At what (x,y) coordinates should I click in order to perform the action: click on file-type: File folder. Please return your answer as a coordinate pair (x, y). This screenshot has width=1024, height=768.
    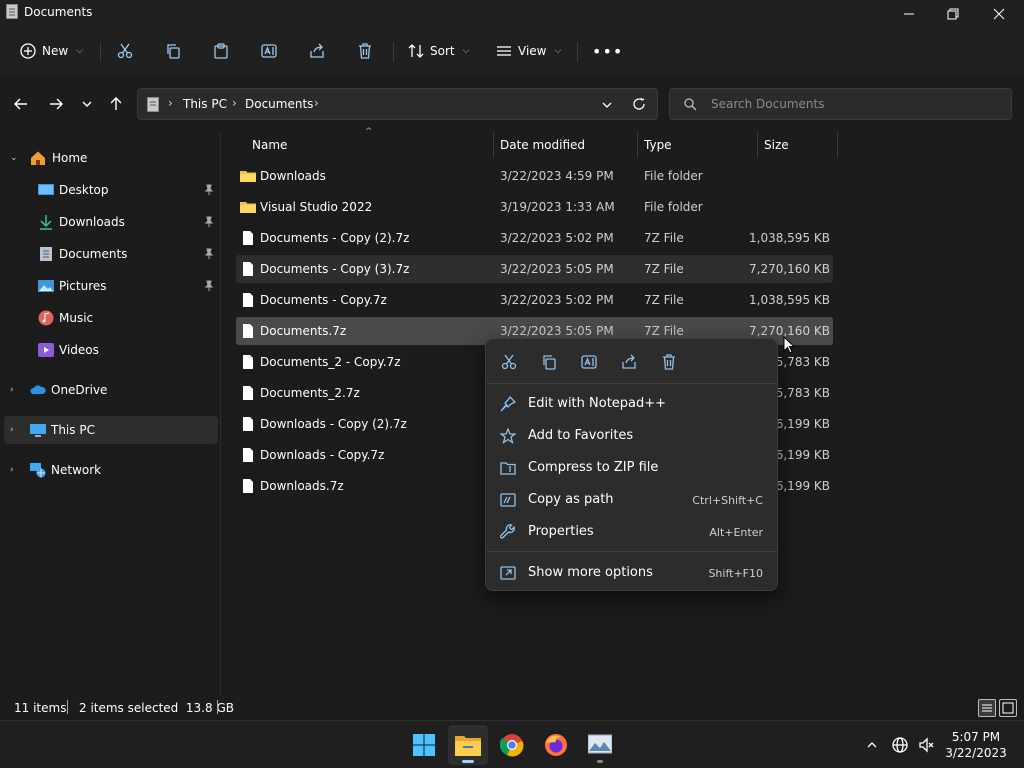
    Looking at the image, I should click on (673, 176).